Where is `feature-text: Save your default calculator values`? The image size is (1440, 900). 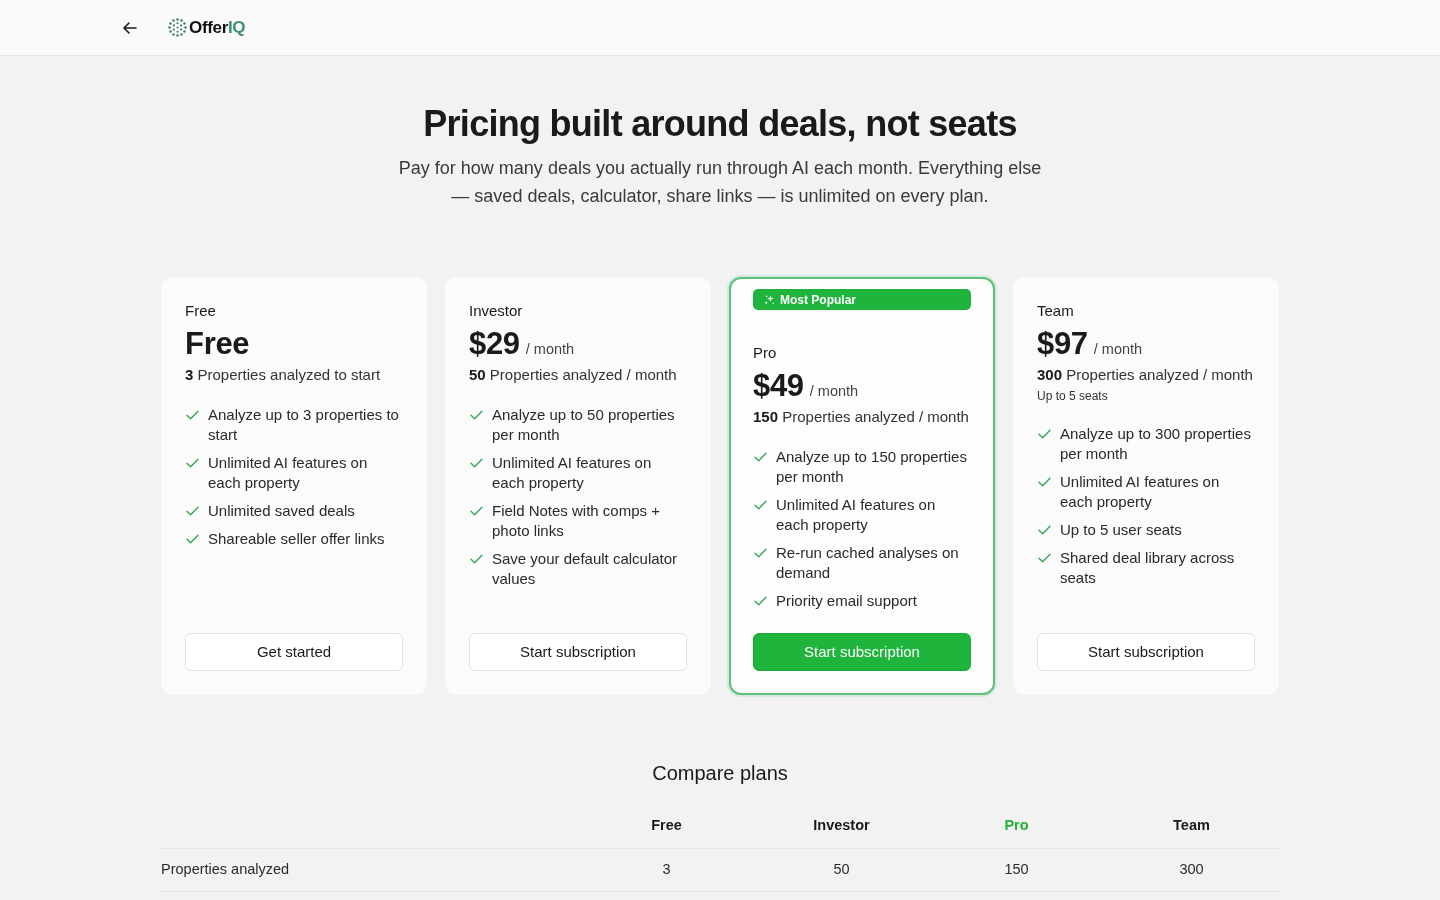 feature-text: Save your default calculator values is located at coordinates (585, 569).